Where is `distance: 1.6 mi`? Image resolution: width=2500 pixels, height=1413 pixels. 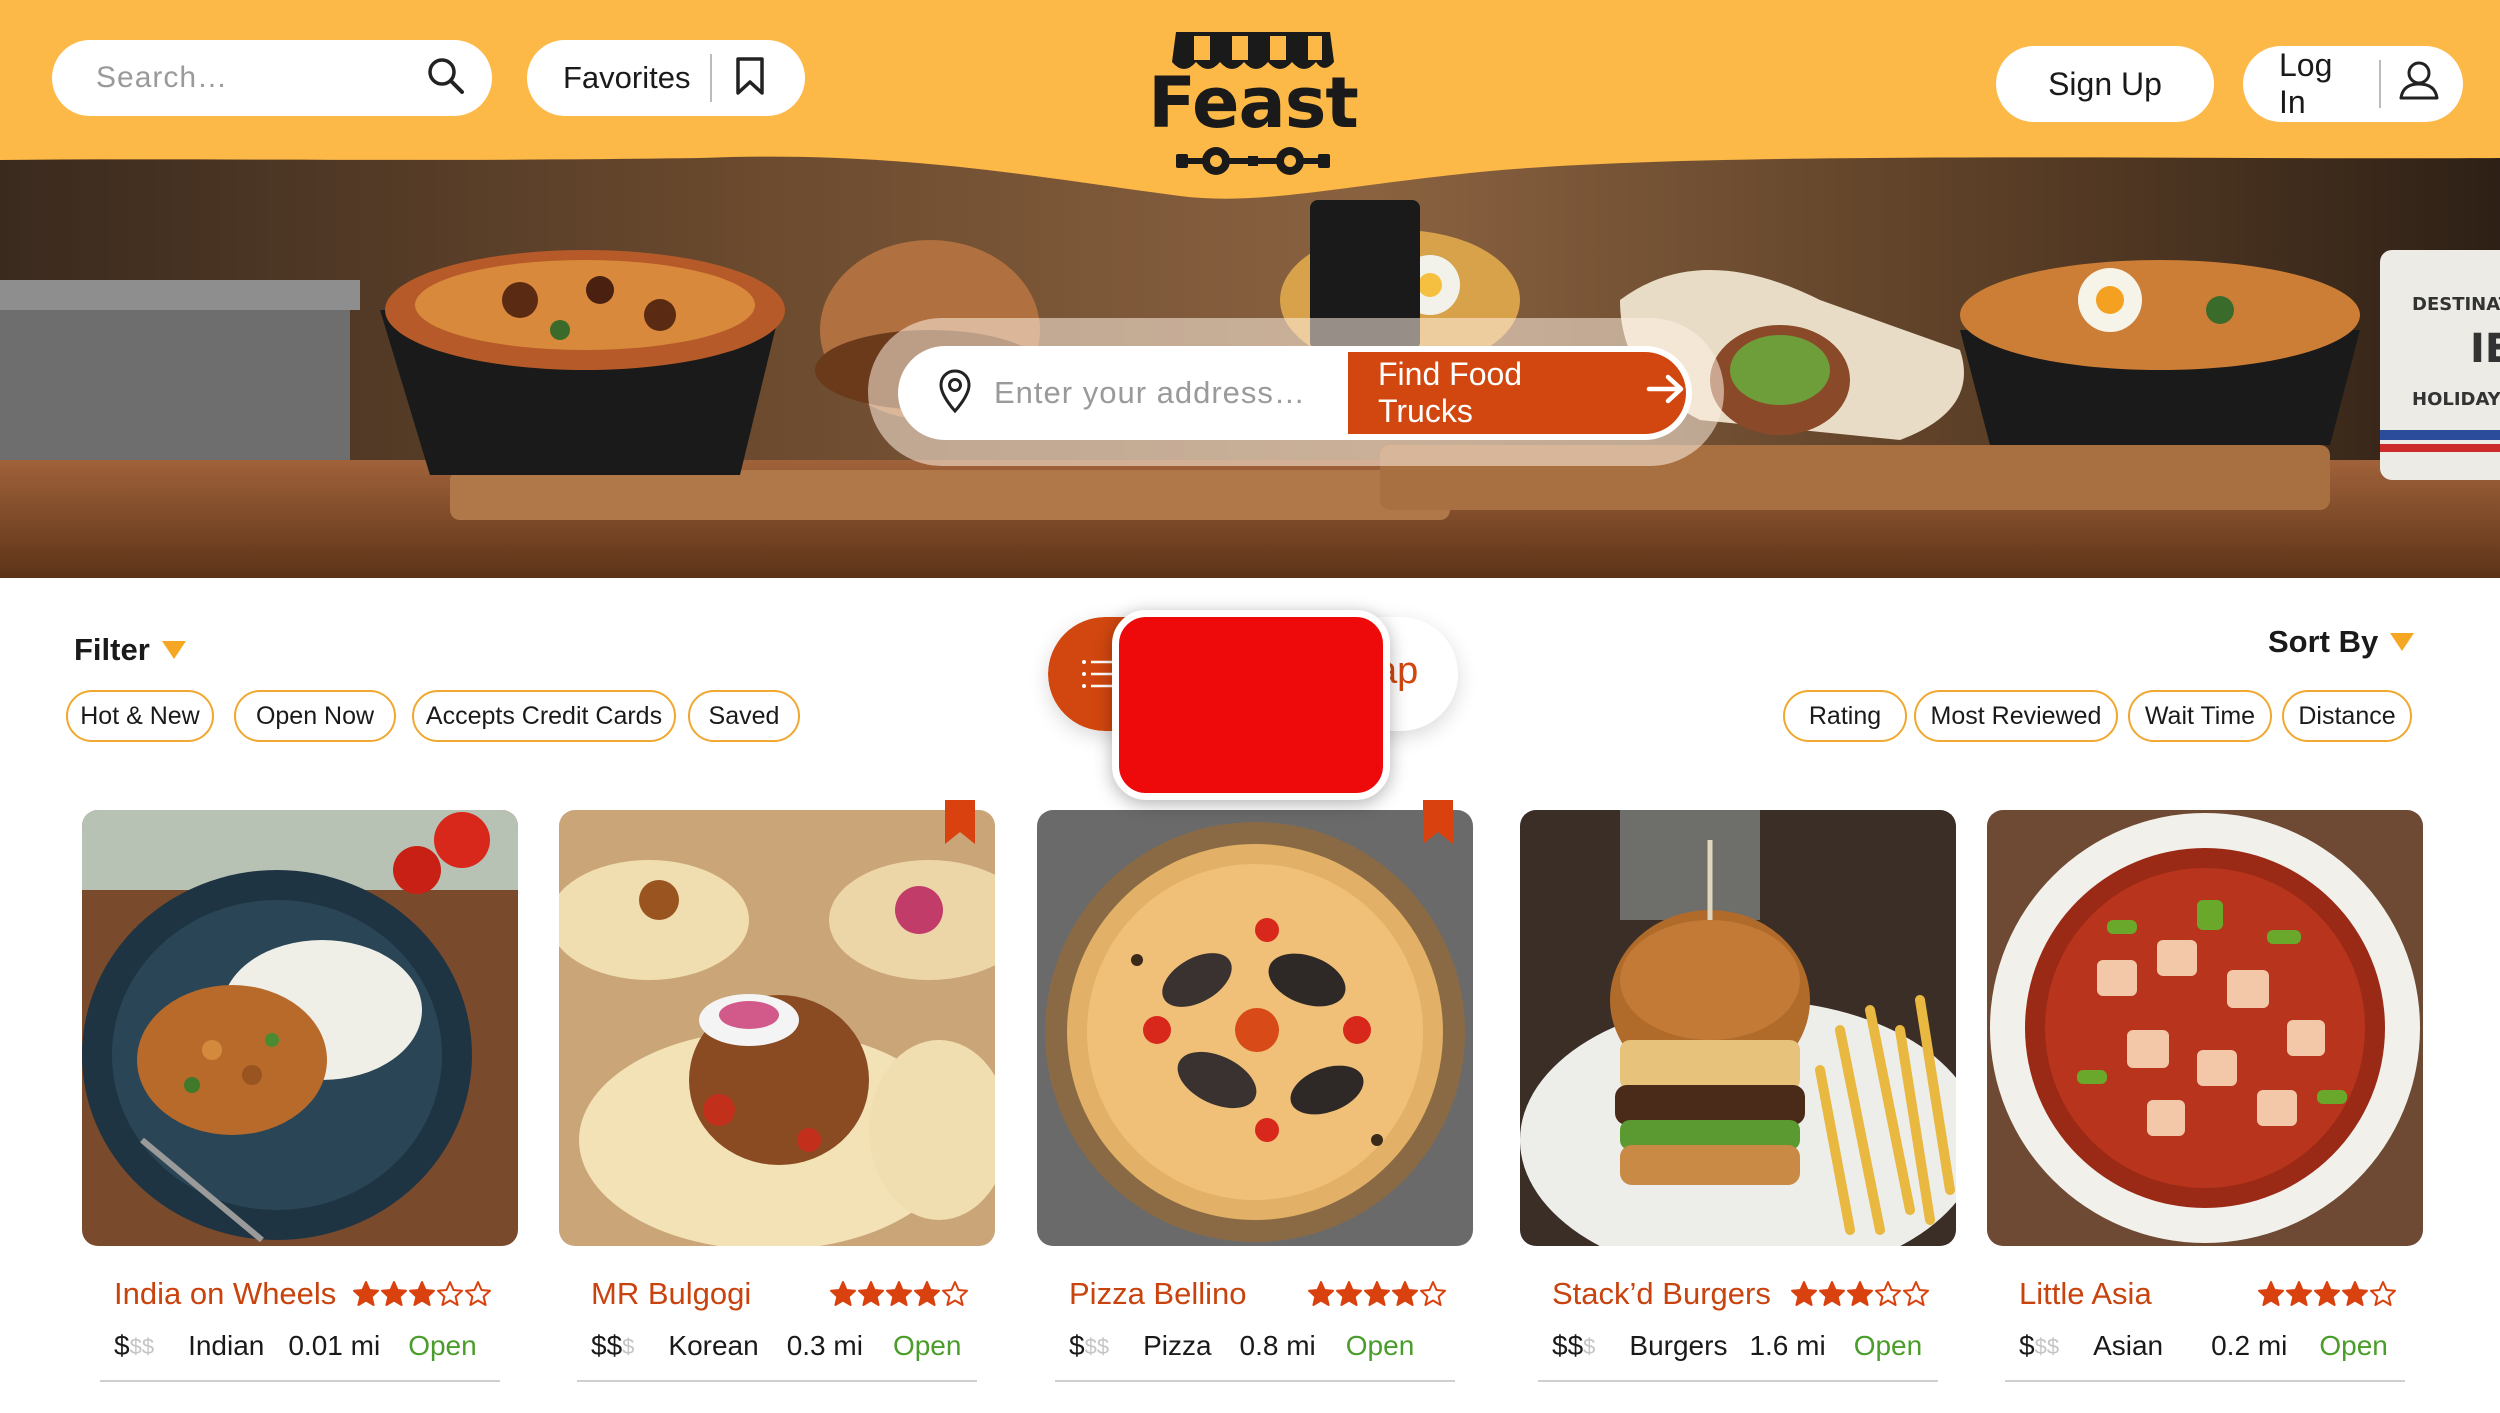 distance: 1.6 mi is located at coordinates (1787, 1345).